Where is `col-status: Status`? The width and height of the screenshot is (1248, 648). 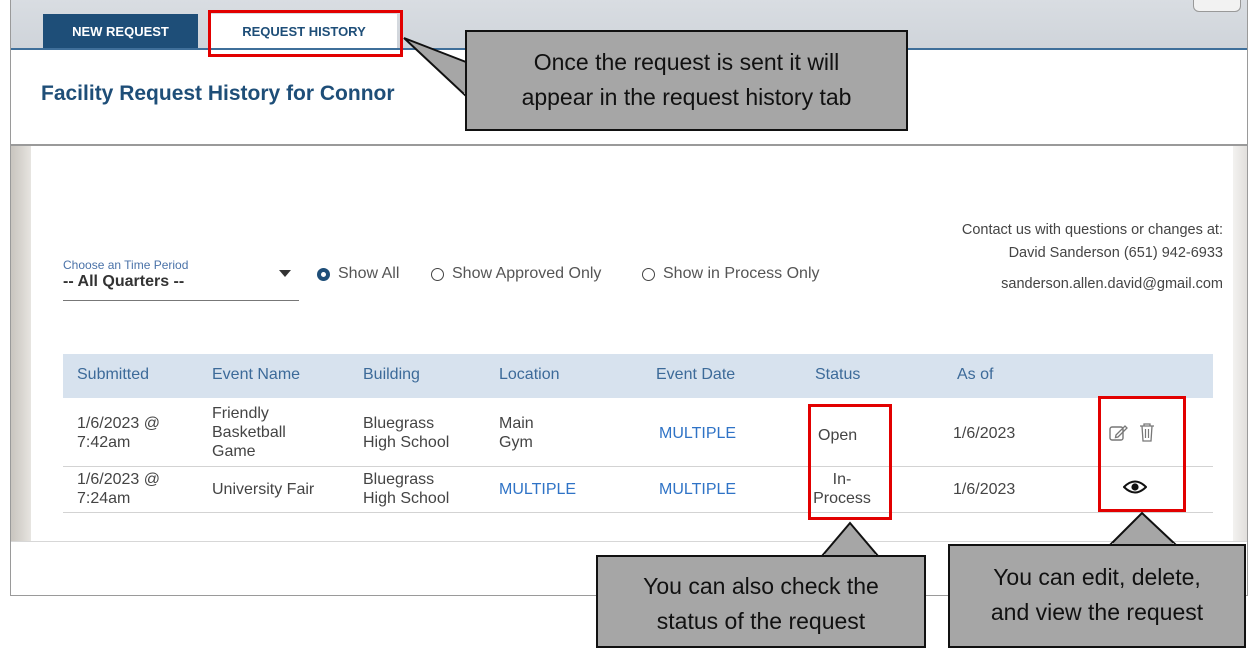
col-status: Status is located at coordinates (837, 375).